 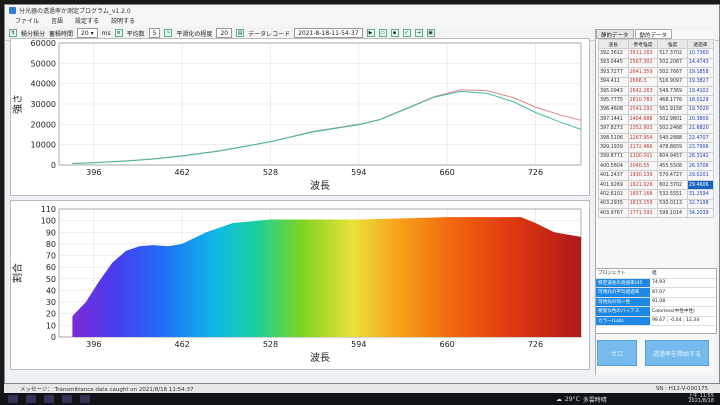 I want to click on cell-wavelength: 393.7277, so click(x=613, y=72).